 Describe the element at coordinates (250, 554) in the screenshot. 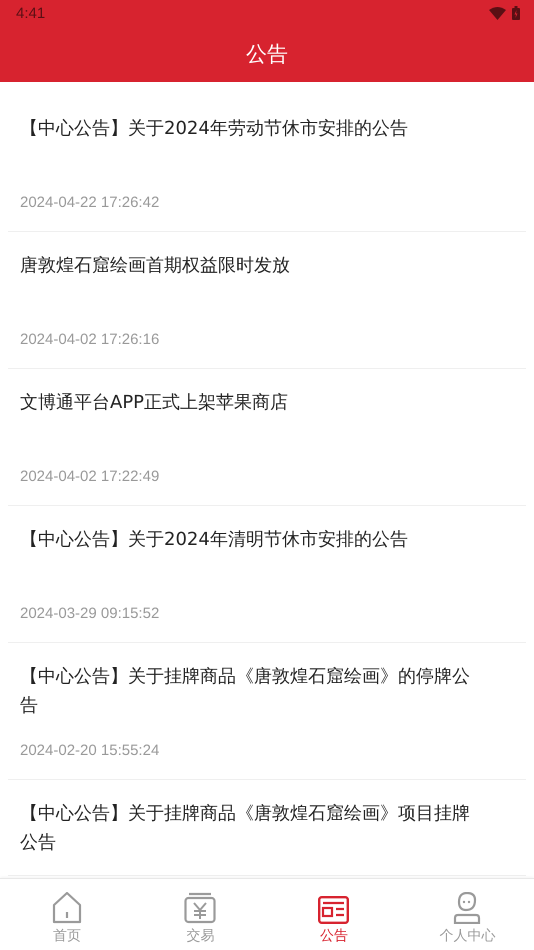

I see `announcement-title: 【中心公告】关于2024年清明节休市安排的公告` at that location.